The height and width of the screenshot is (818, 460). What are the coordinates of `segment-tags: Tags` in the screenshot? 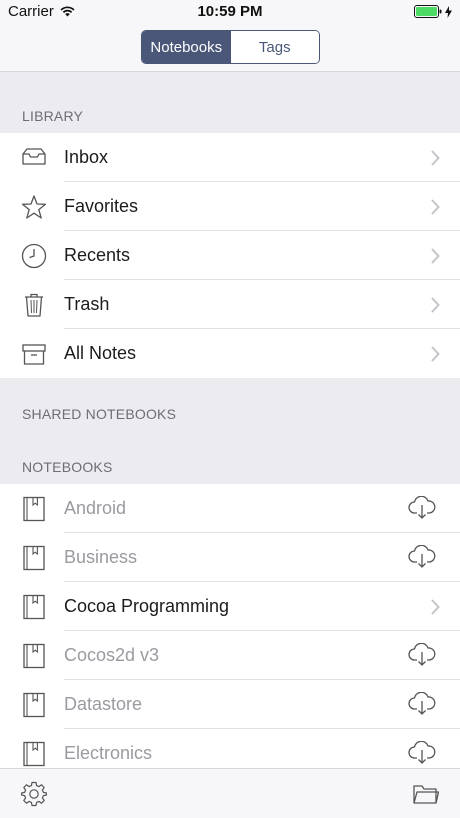 It's located at (274, 47).